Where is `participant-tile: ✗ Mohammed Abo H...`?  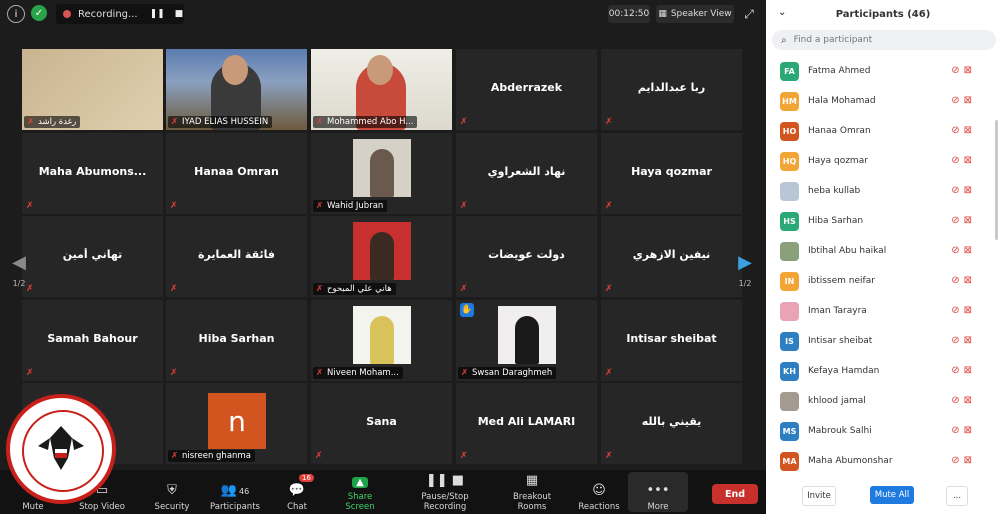
participant-tile: ✗ Mohammed Abo H... is located at coordinates (381, 89).